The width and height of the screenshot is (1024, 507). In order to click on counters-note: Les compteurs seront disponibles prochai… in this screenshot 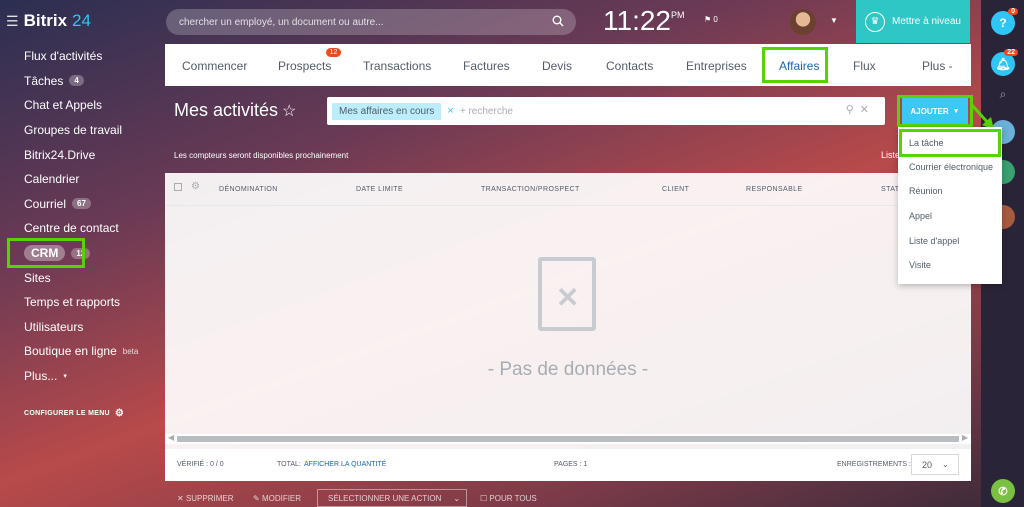, I will do `click(261, 155)`.